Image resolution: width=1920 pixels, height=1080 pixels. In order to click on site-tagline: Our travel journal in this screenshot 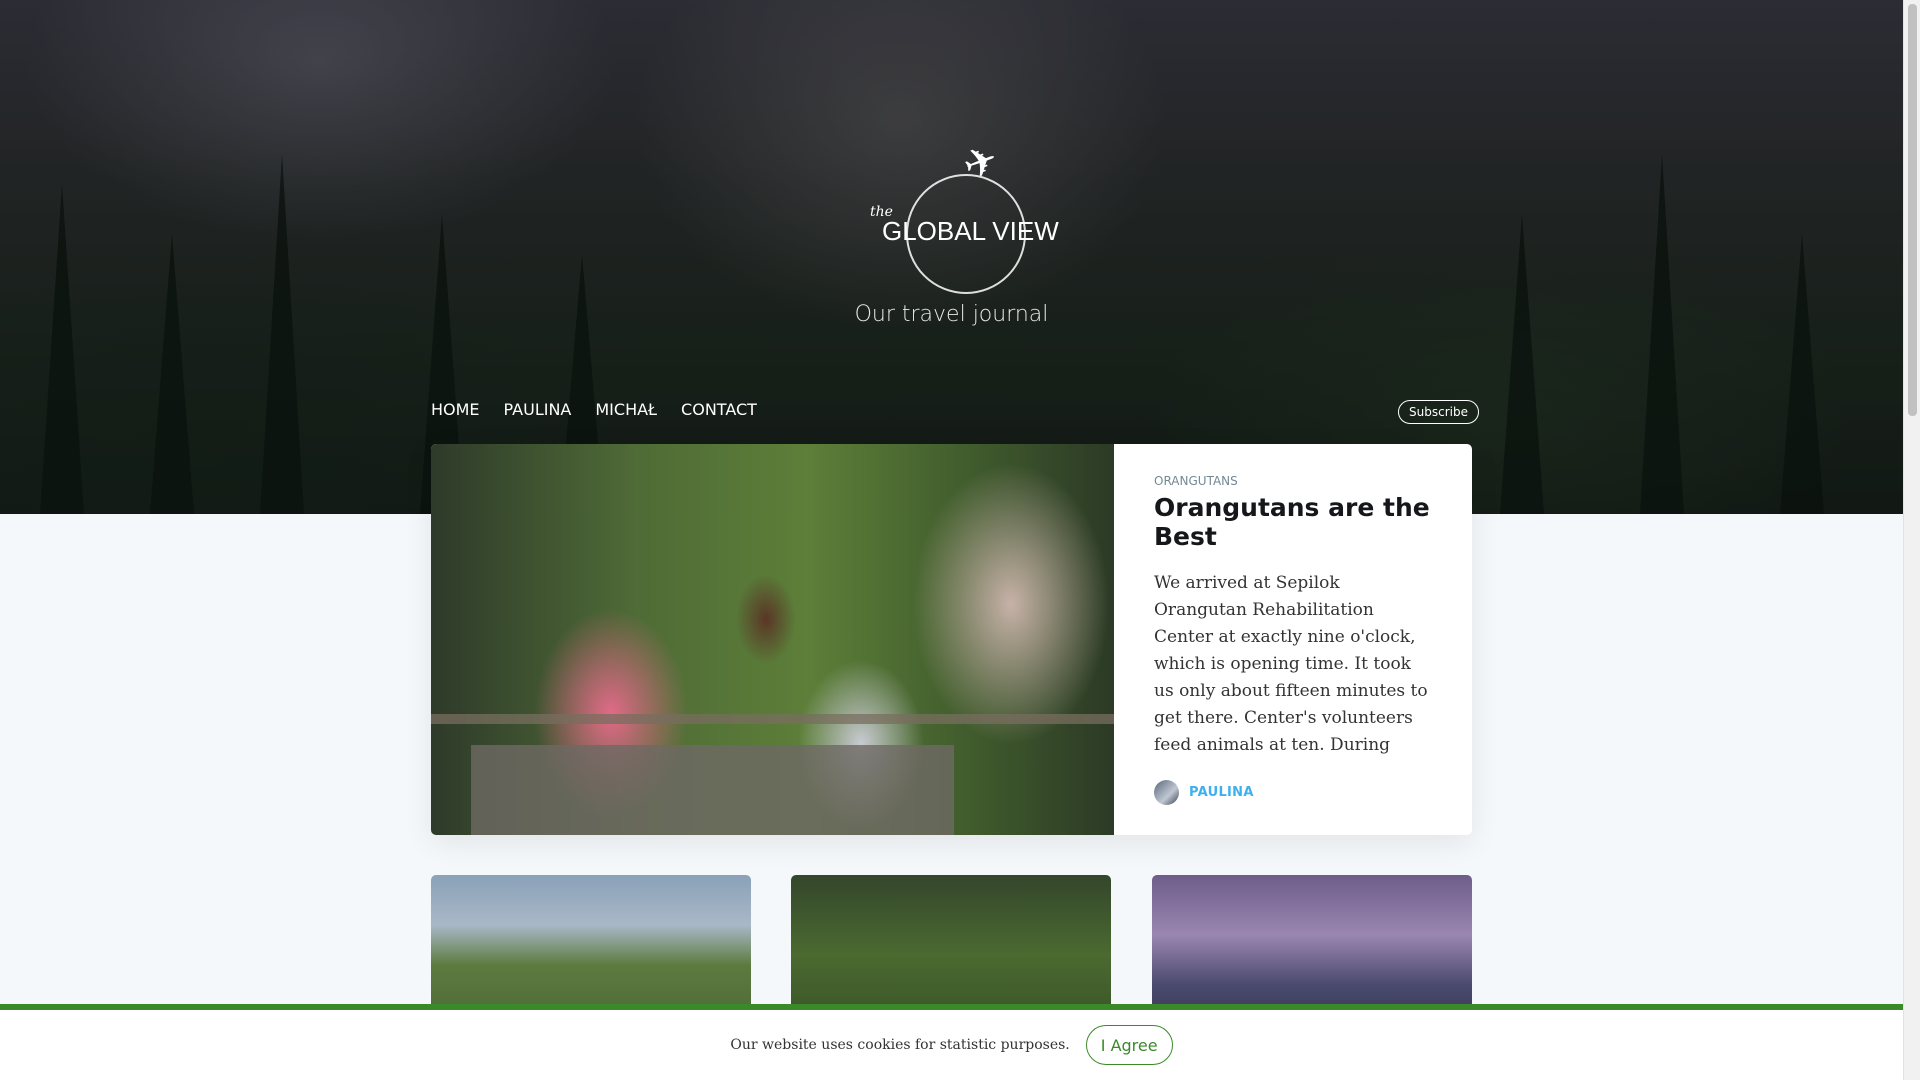, I will do `click(951, 314)`.